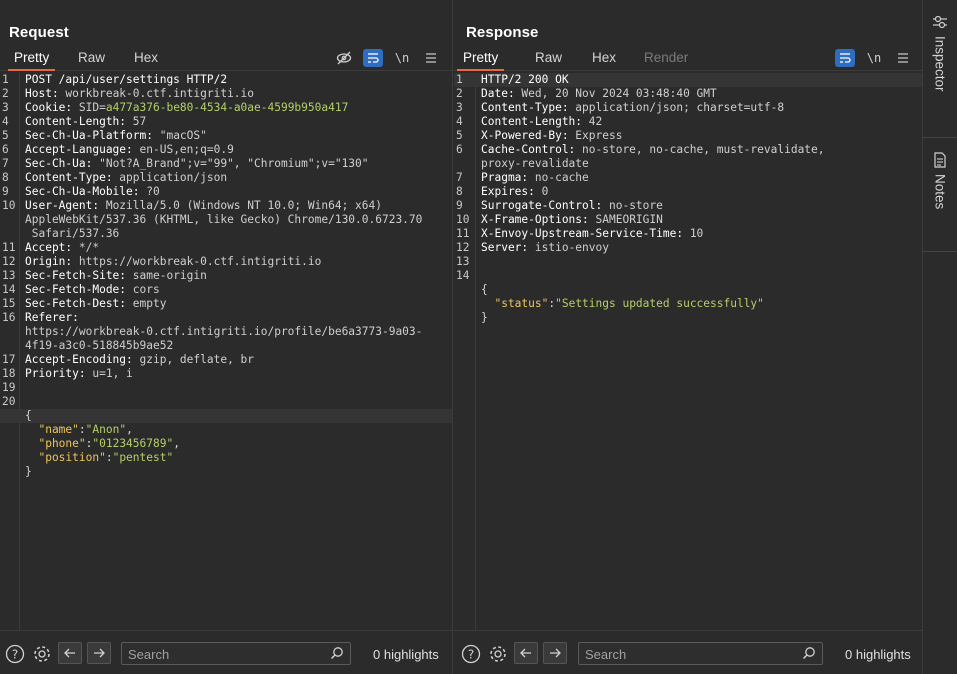 Image resolution: width=957 pixels, height=674 pixels. What do you see at coordinates (226, 402) in the screenshot?
I see `code-line: 20` at bounding box center [226, 402].